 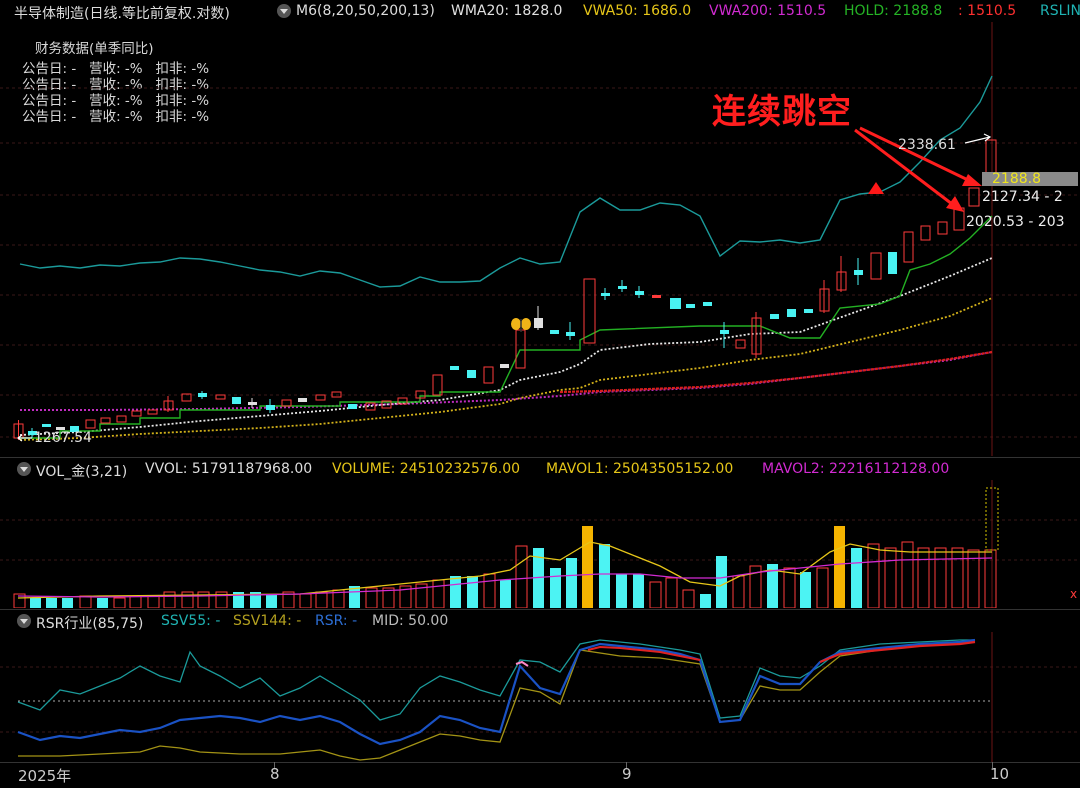 What do you see at coordinates (426, 469) in the screenshot?
I see `volume-value: VOLUME: 24510232576.00` at bounding box center [426, 469].